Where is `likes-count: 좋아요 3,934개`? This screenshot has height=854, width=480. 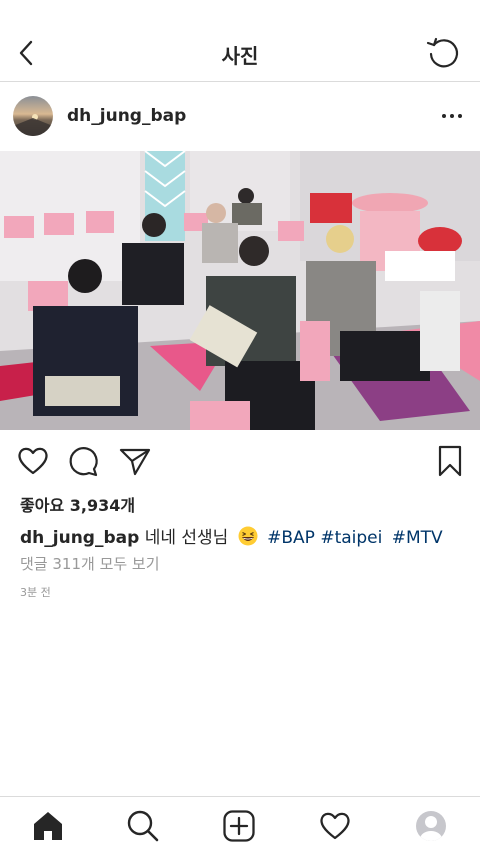 likes-count: 좋아요 3,934개 is located at coordinates (77, 504).